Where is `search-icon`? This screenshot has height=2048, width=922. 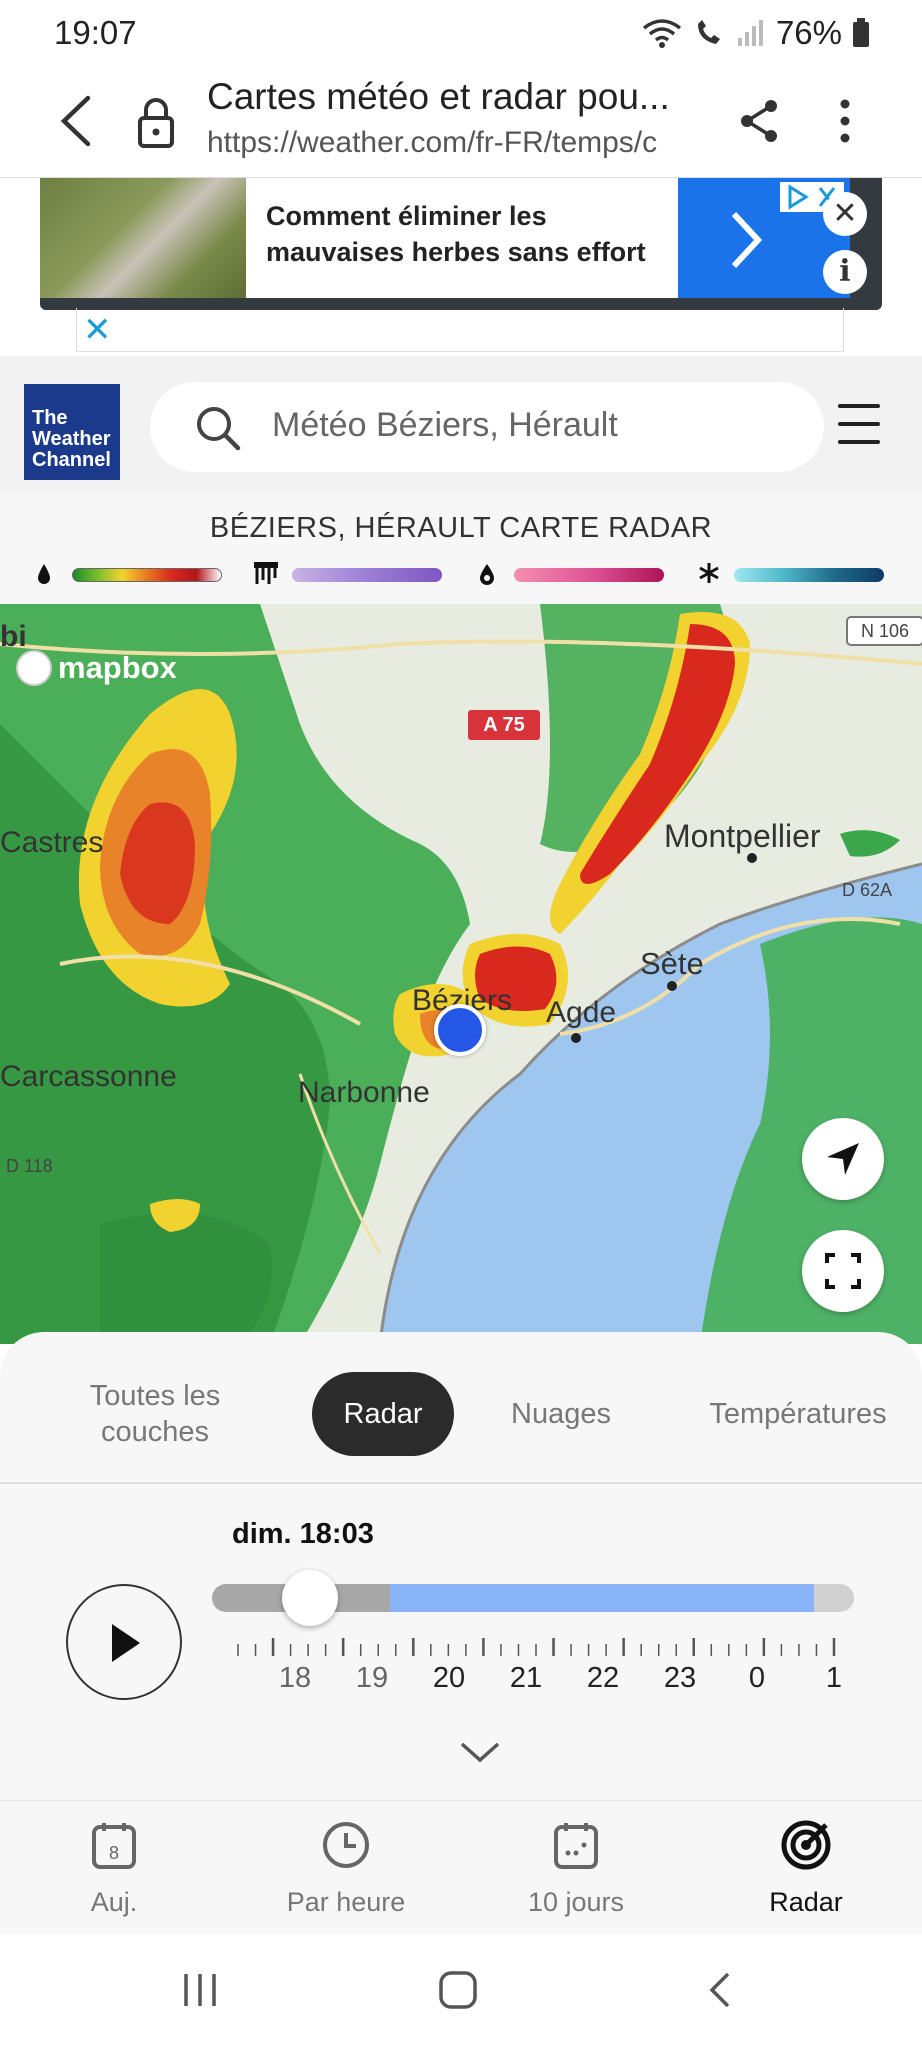
search-icon is located at coordinates (219, 429).